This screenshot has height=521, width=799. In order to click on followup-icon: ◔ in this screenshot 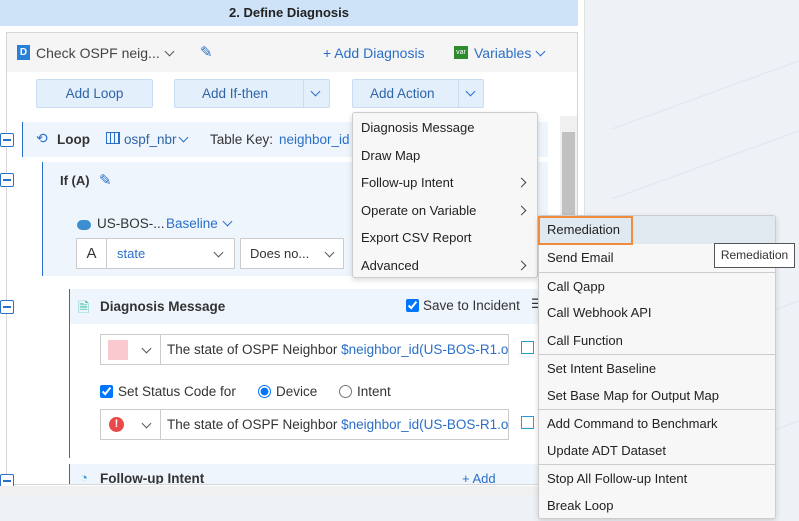, I will do `click(84, 477)`.